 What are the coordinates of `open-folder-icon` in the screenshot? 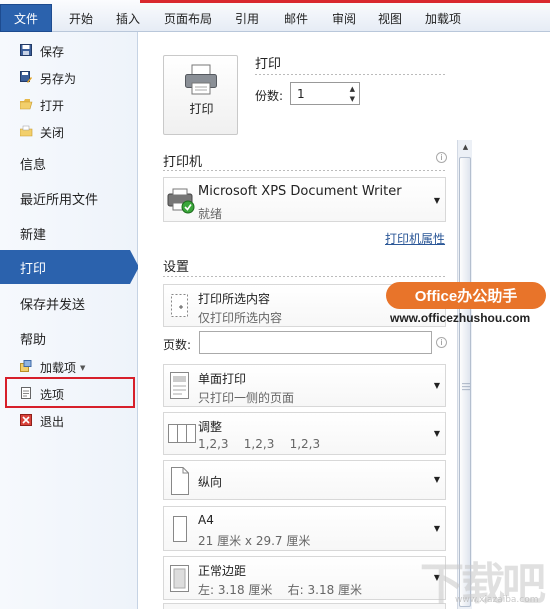 It's located at (26, 105).